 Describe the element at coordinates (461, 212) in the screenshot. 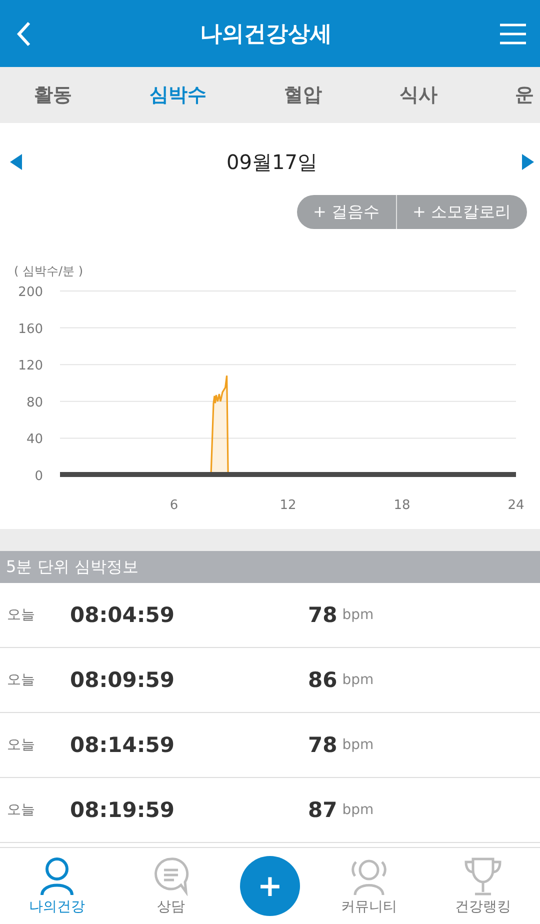

I see `toggle-button: + 소모칼로리` at that location.